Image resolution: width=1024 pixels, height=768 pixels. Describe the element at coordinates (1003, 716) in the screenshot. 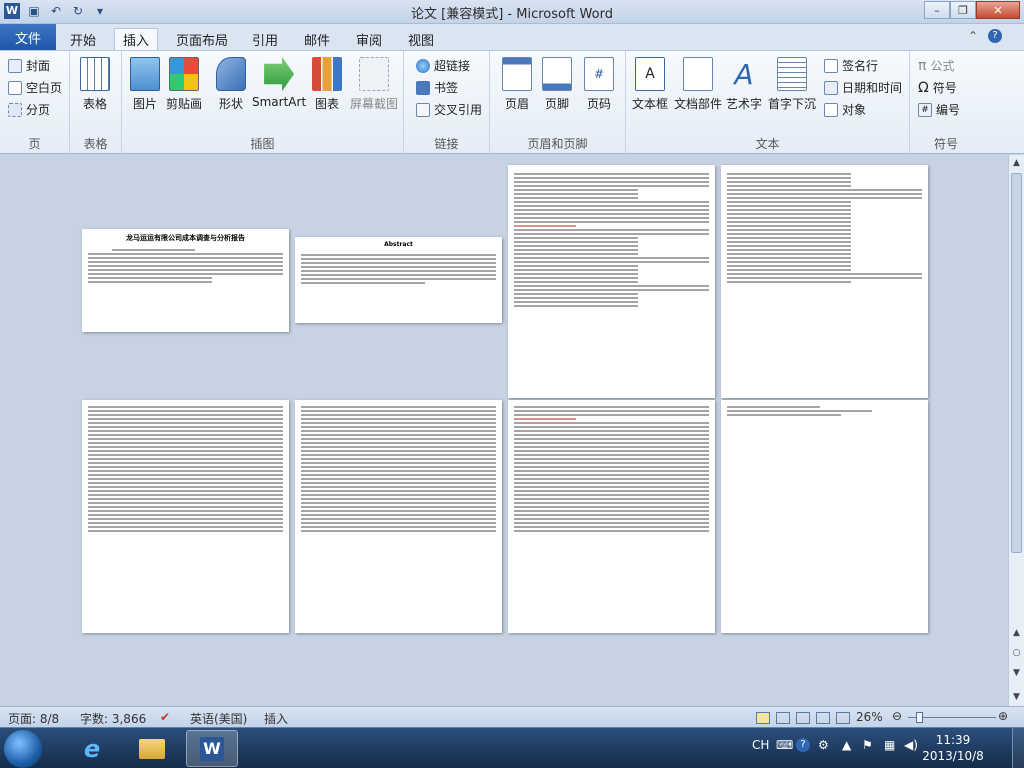

I see `zoom-in-icon: ⊕` at that location.